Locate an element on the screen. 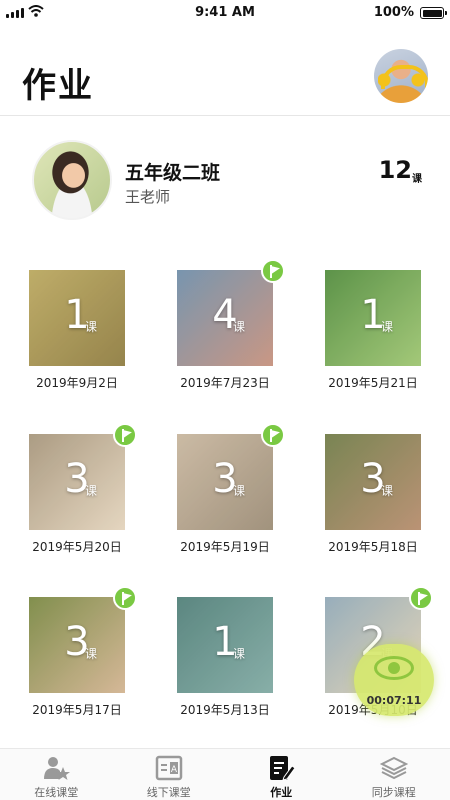  homework-date: 2019年5月21日 is located at coordinates (373, 383).